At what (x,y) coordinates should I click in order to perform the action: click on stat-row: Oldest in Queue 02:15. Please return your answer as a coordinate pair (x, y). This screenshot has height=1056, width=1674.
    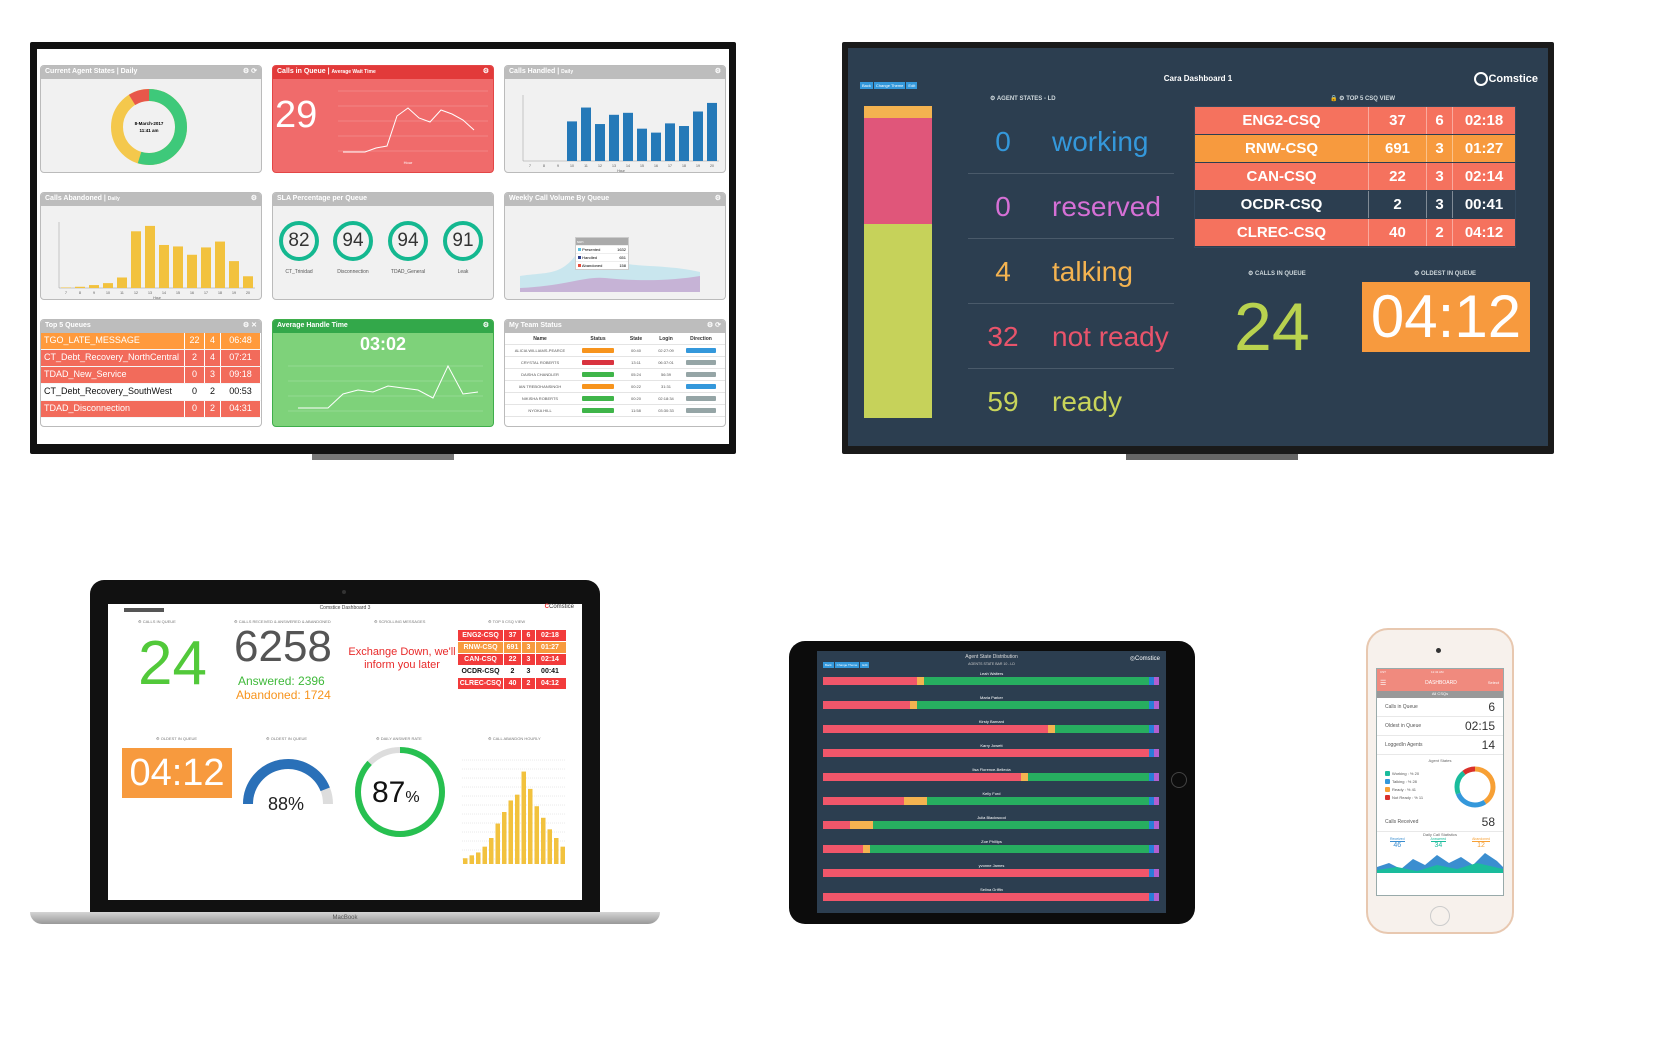
    Looking at the image, I should click on (1440, 726).